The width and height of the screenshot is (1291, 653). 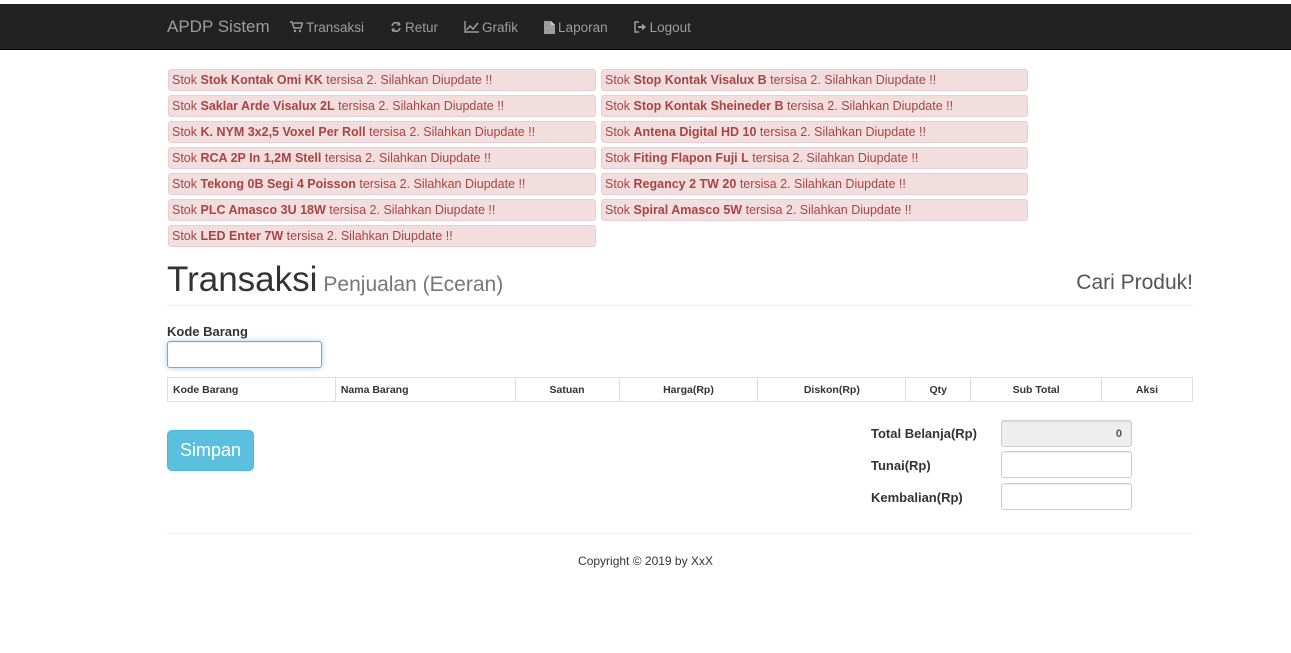 I want to click on column-header-aksi: Aksi, so click(x=1147, y=389).